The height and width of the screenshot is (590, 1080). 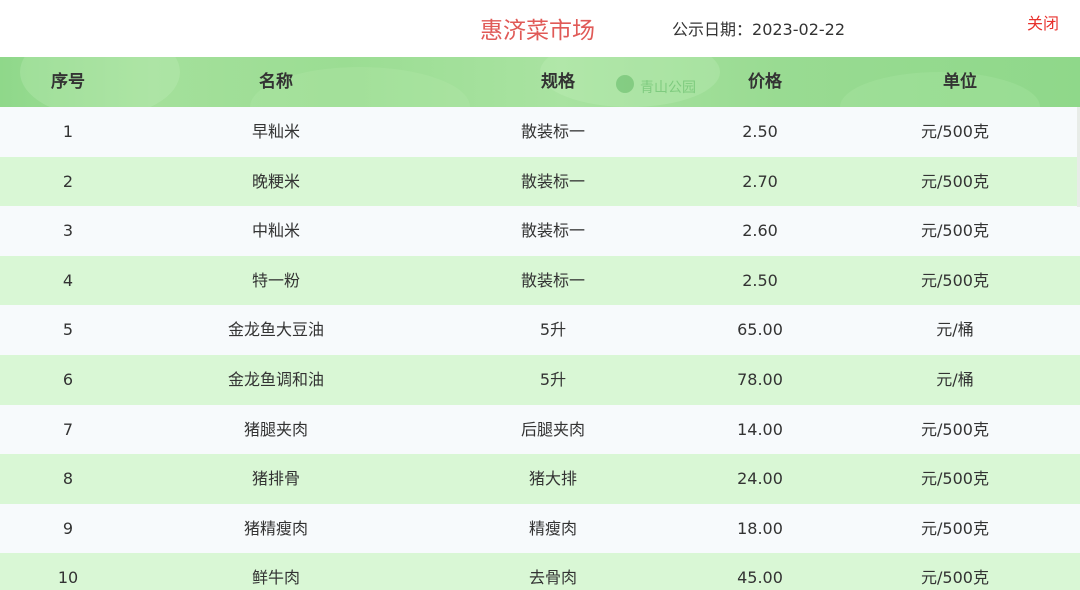 I want to click on cell-no: 1, so click(x=68, y=131).